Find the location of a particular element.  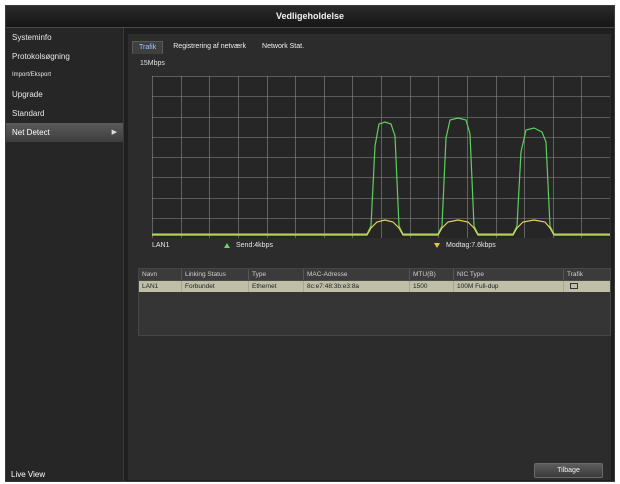

column-header-traffic: Trafik is located at coordinates (575, 274).